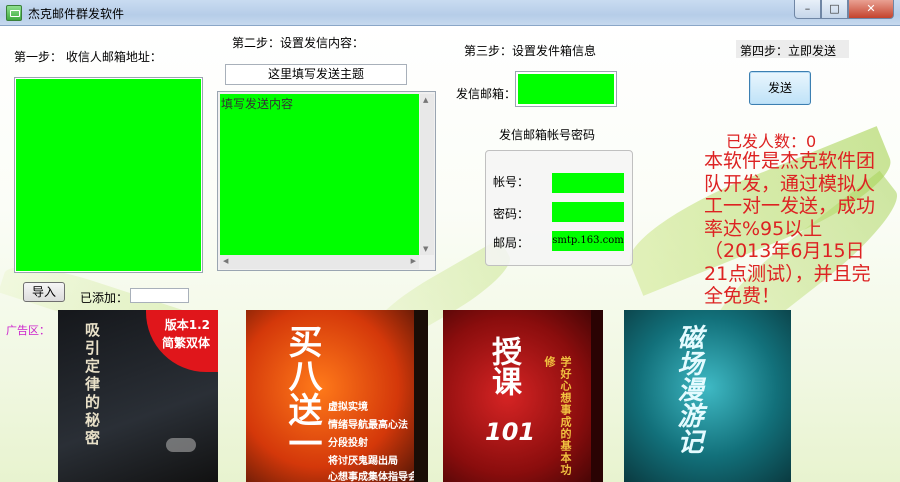 The height and width of the screenshot is (482, 900). I want to click on server-label: 邮局：, so click(511, 243).